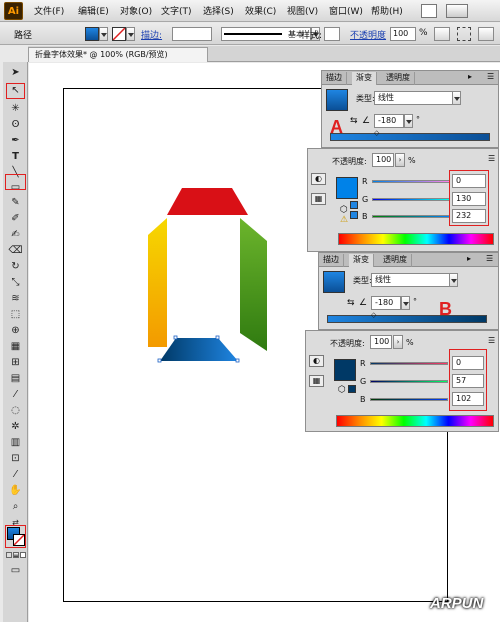  What do you see at coordinates (15, 299) in the screenshot?
I see `warp-tool-icon: ≋` at bounding box center [15, 299].